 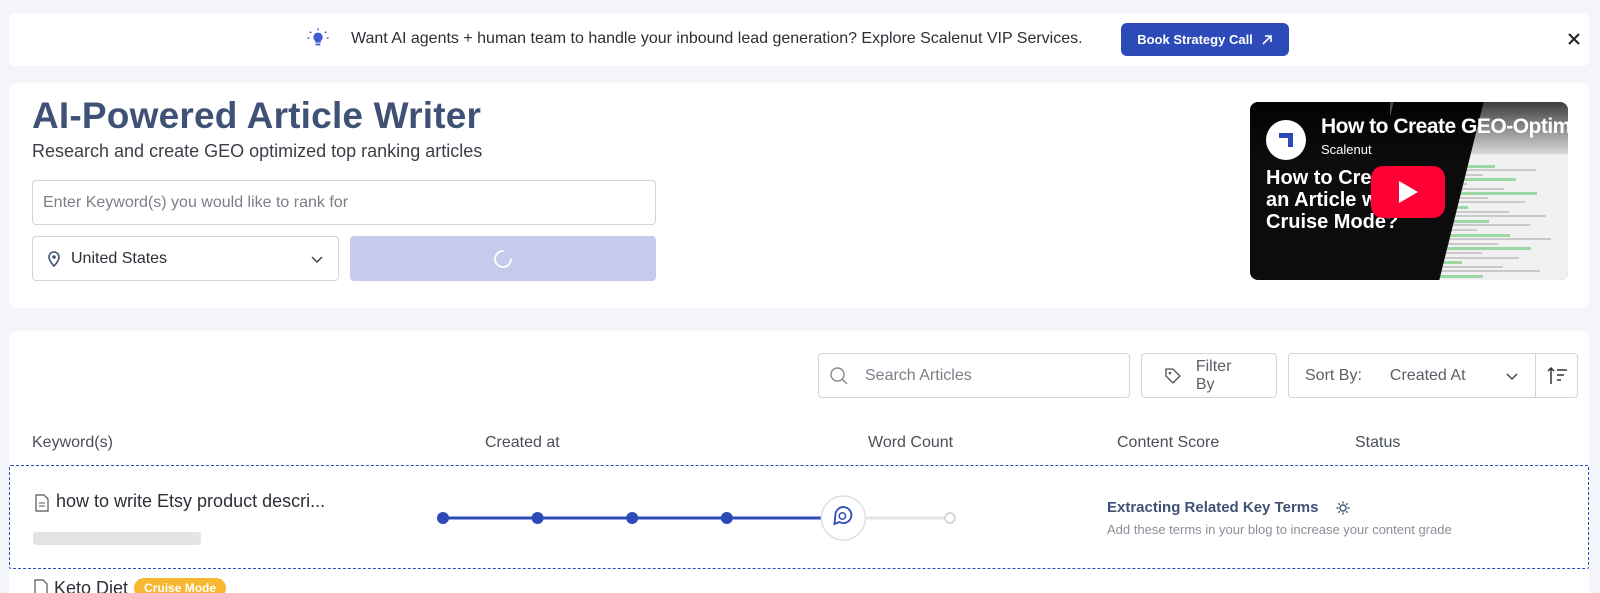 I want to click on sort-direction-button, so click(x=1556, y=375).